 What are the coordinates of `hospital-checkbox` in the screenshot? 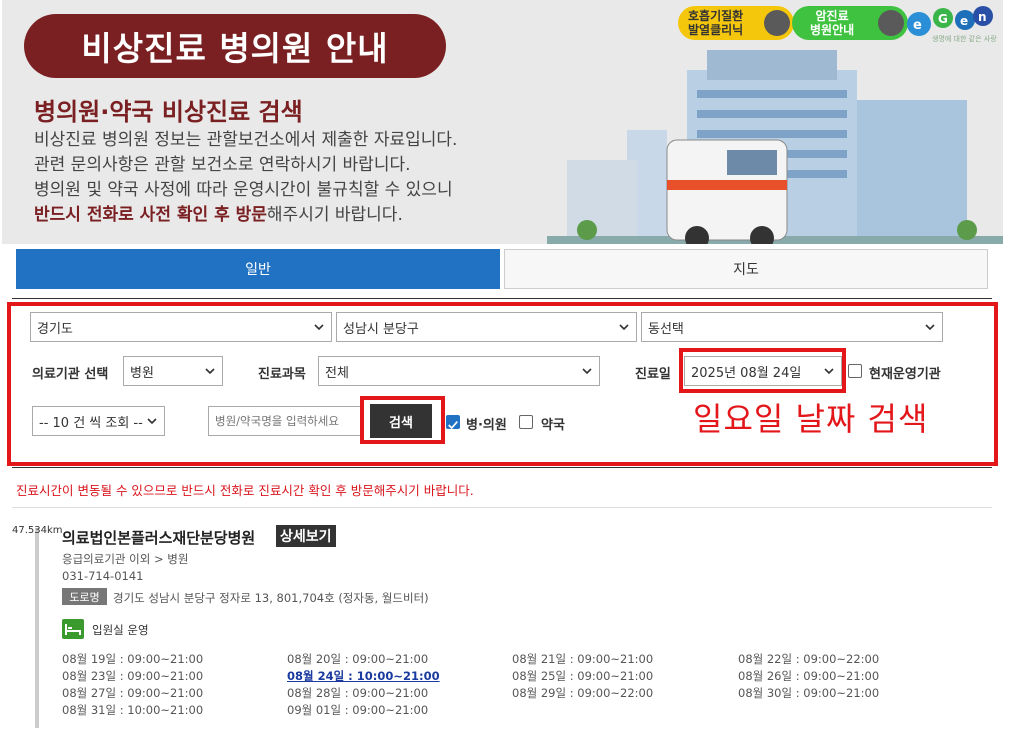 It's located at (453, 422).